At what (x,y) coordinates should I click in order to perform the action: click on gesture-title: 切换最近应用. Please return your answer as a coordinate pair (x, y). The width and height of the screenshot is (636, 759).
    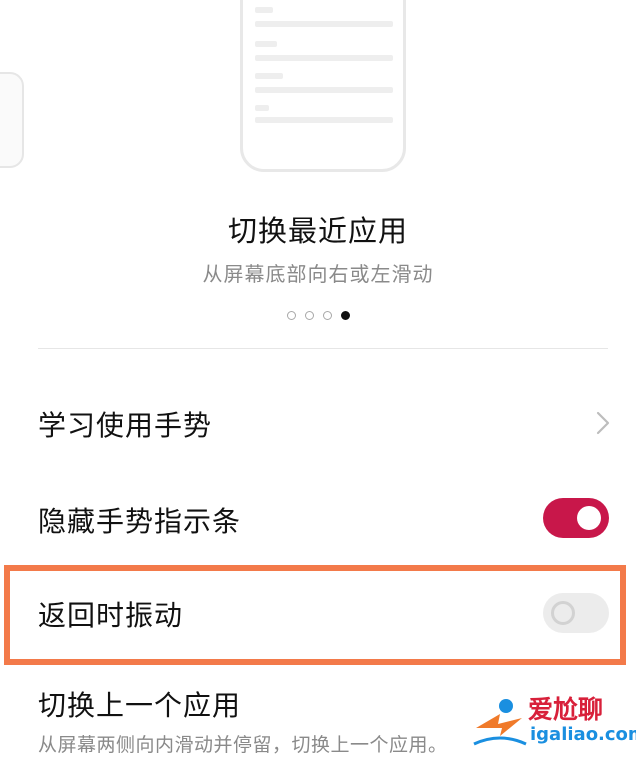
    Looking at the image, I should click on (317, 231).